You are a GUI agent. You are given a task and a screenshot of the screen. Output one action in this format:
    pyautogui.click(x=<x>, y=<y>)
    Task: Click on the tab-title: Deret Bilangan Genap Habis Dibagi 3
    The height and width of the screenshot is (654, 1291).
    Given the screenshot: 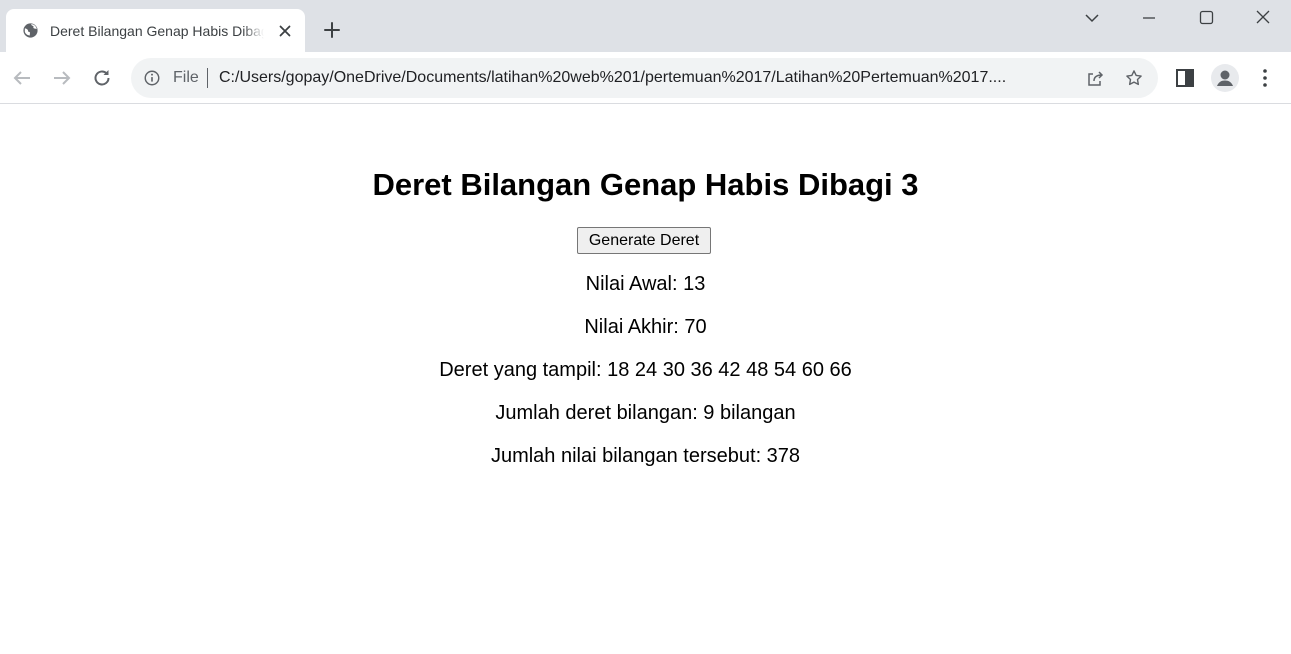 What is the action you would take?
    pyautogui.click(x=157, y=31)
    